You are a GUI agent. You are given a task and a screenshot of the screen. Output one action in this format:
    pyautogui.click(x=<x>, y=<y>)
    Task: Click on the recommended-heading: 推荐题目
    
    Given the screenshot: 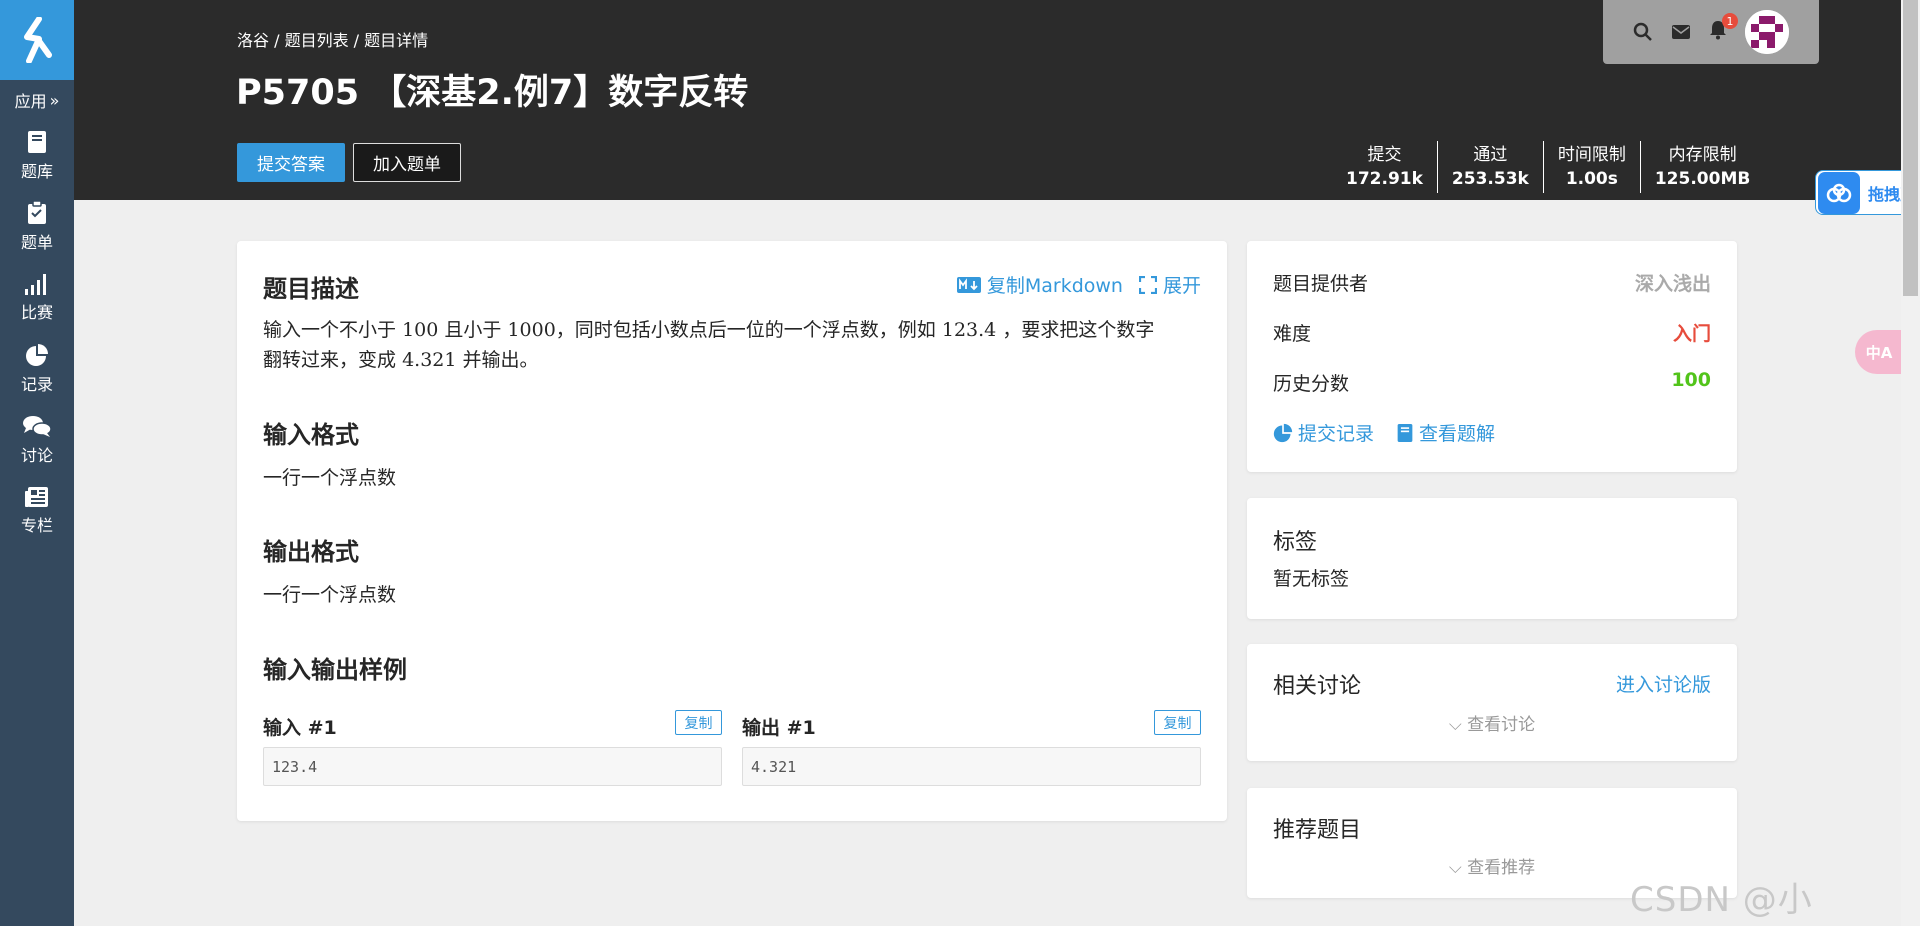 What is the action you would take?
    pyautogui.click(x=1317, y=830)
    